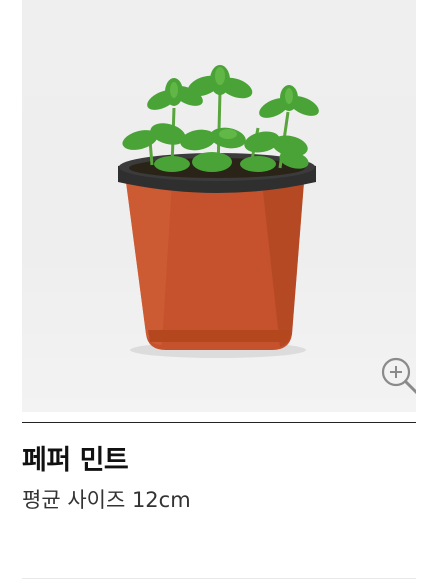  I want to click on title-divider, so click(219, 422).